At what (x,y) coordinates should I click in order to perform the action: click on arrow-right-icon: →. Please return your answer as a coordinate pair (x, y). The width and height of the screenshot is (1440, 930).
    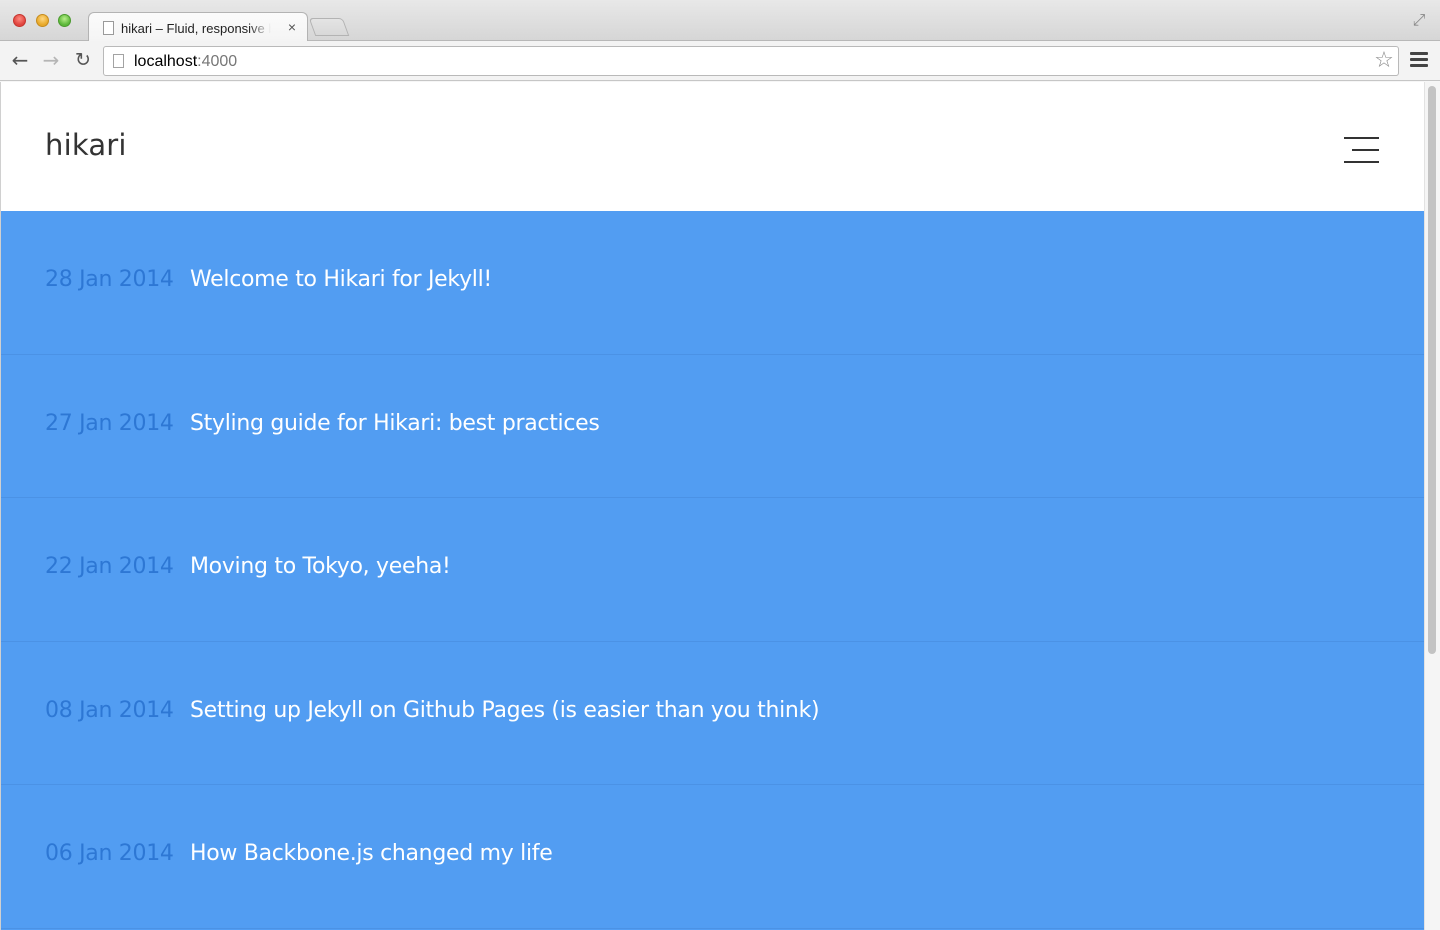
    Looking at the image, I should click on (51, 60).